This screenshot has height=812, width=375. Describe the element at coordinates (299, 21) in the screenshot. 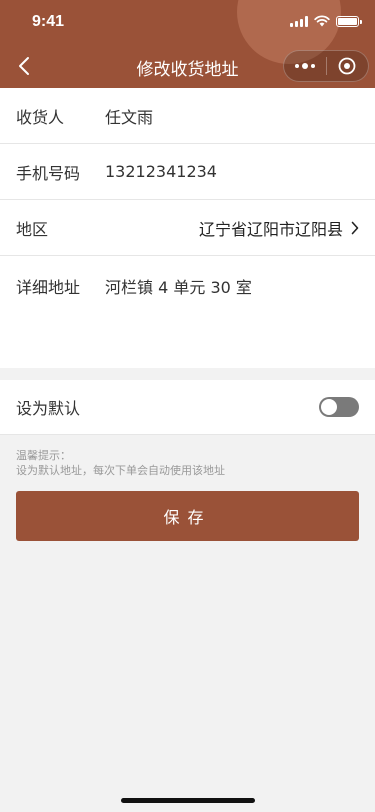

I see `signal-icon` at that location.